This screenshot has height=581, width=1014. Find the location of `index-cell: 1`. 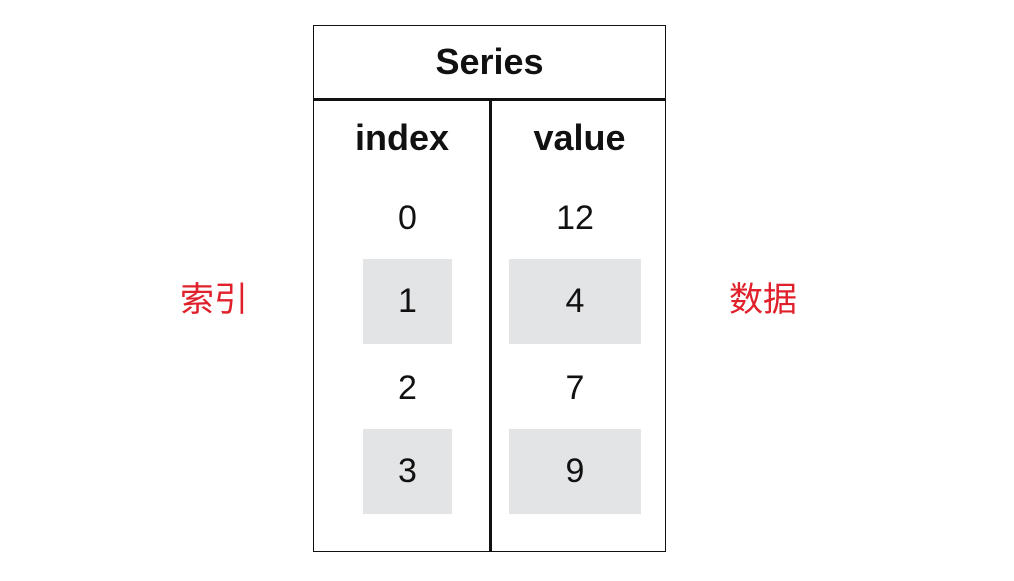

index-cell: 1 is located at coordinates (407, 301).